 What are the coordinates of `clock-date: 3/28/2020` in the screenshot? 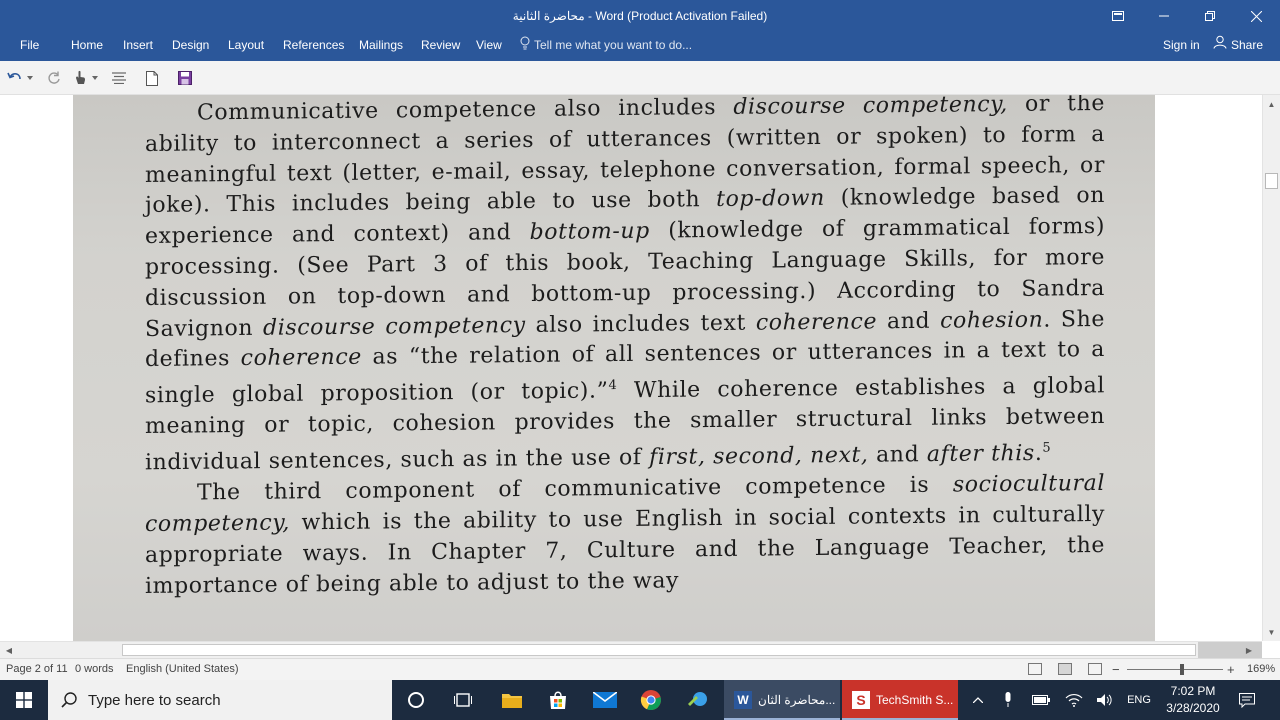 It's located at (1193, 708).